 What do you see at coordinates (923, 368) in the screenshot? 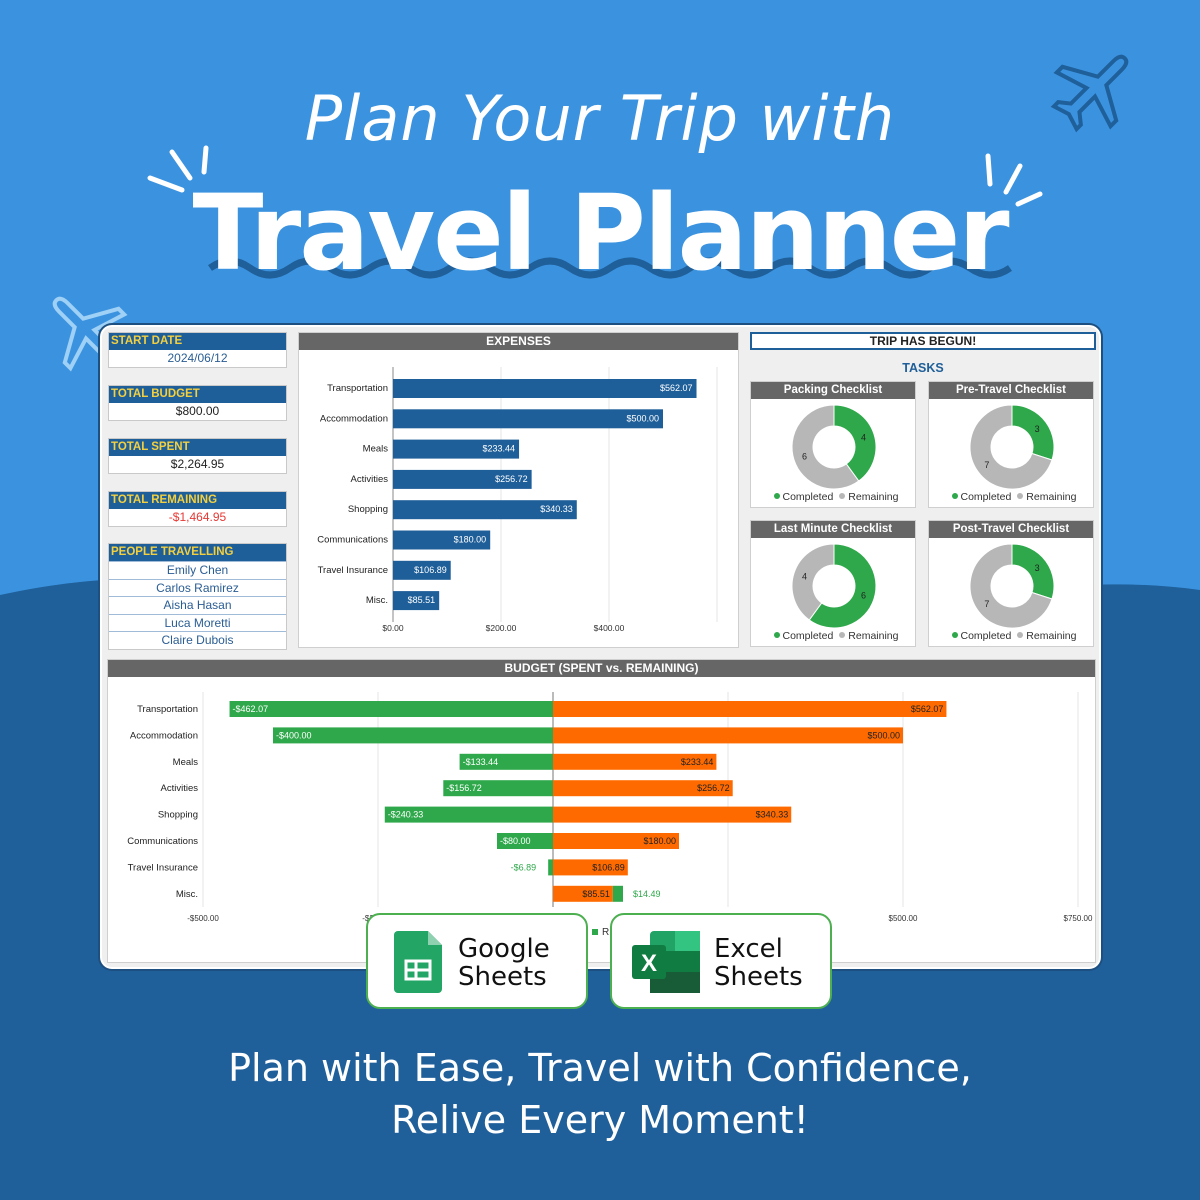
I see `tasks-title: TASKS` at bounding box center [923, 368].